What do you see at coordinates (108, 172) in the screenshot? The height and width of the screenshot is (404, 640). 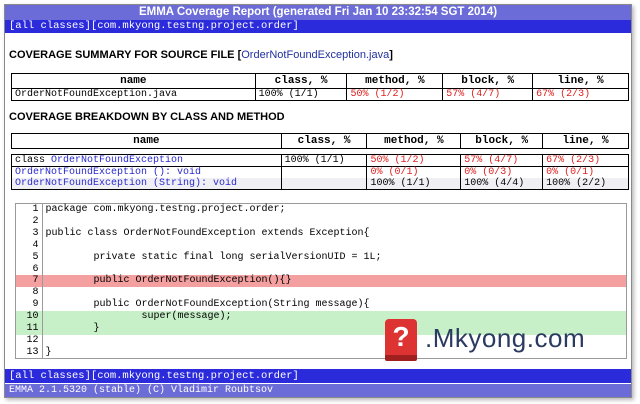 I see `method-link: OrderNotFoundException (): void` at bounding box center [108, 172].